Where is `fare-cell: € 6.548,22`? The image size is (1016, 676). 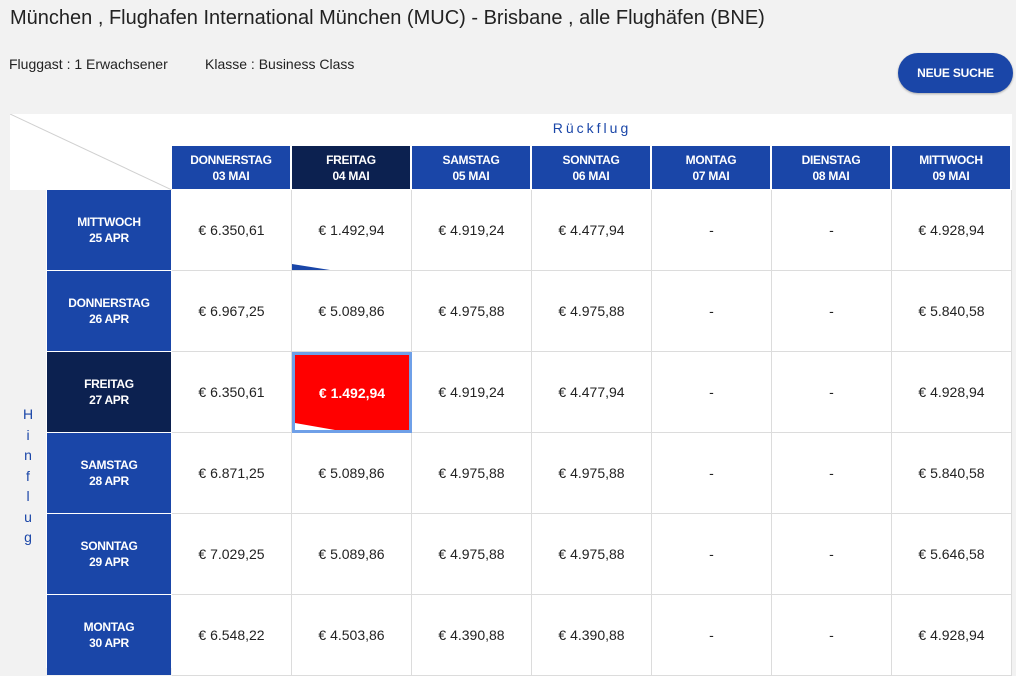
fare-cell: € 6.548,22 is located at coordinates (232, 635).